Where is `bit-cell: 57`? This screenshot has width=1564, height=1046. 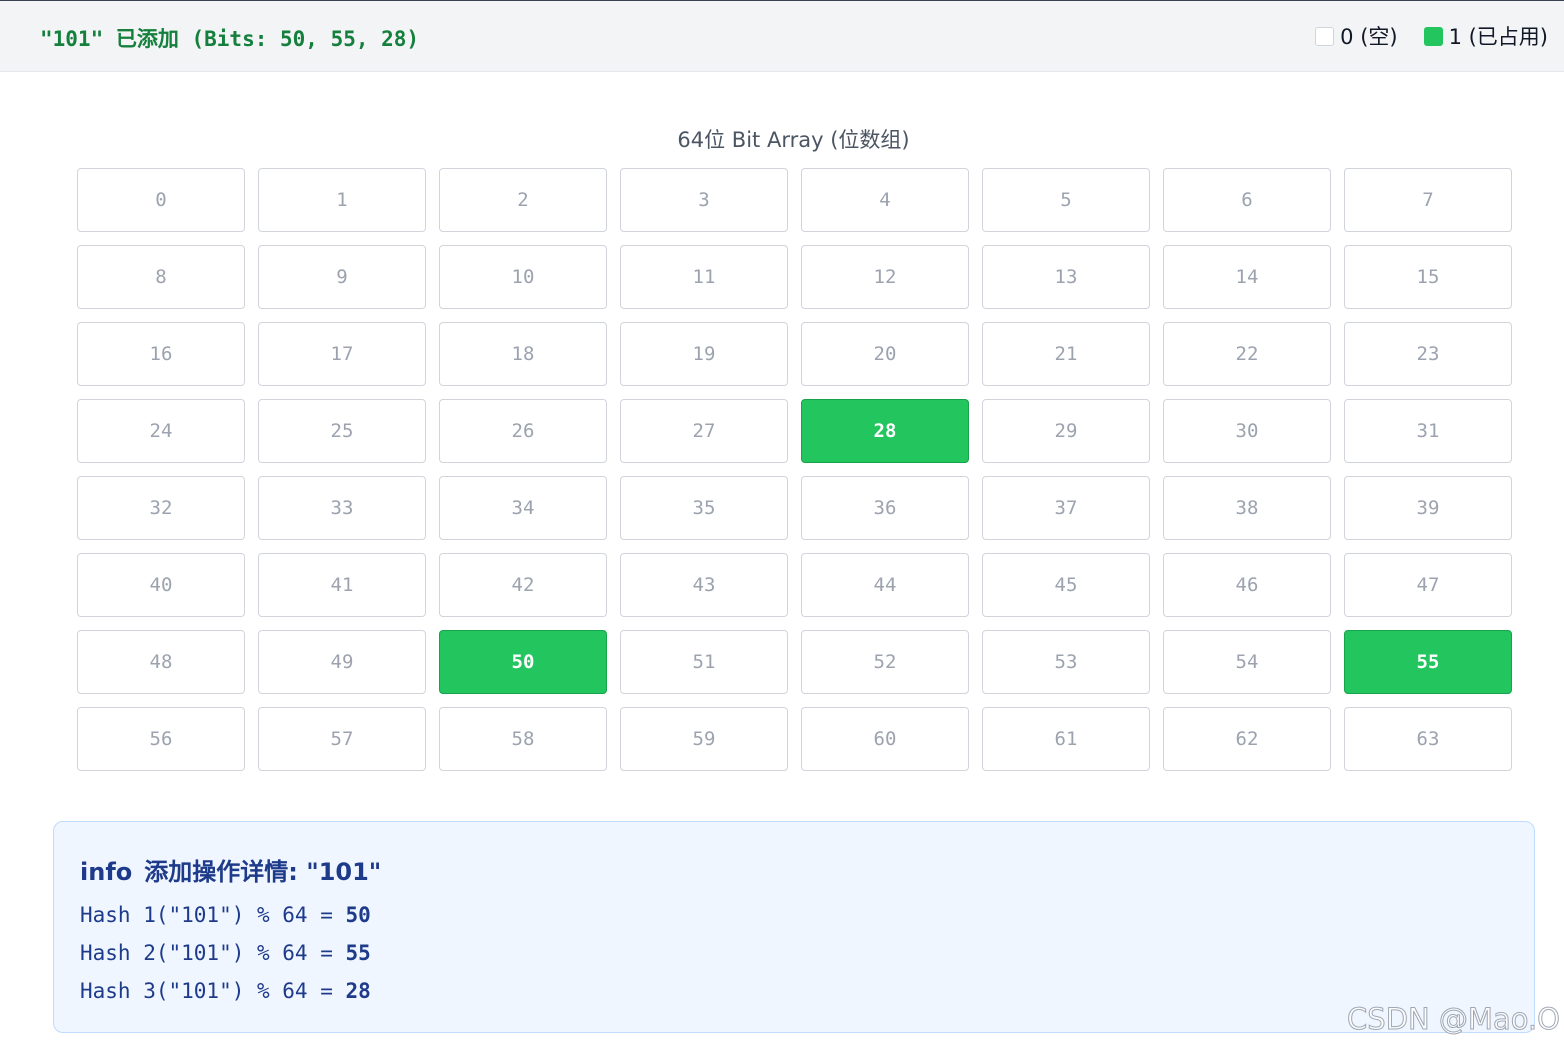 bit-cell: 57 is located at coordinates (342, 739).